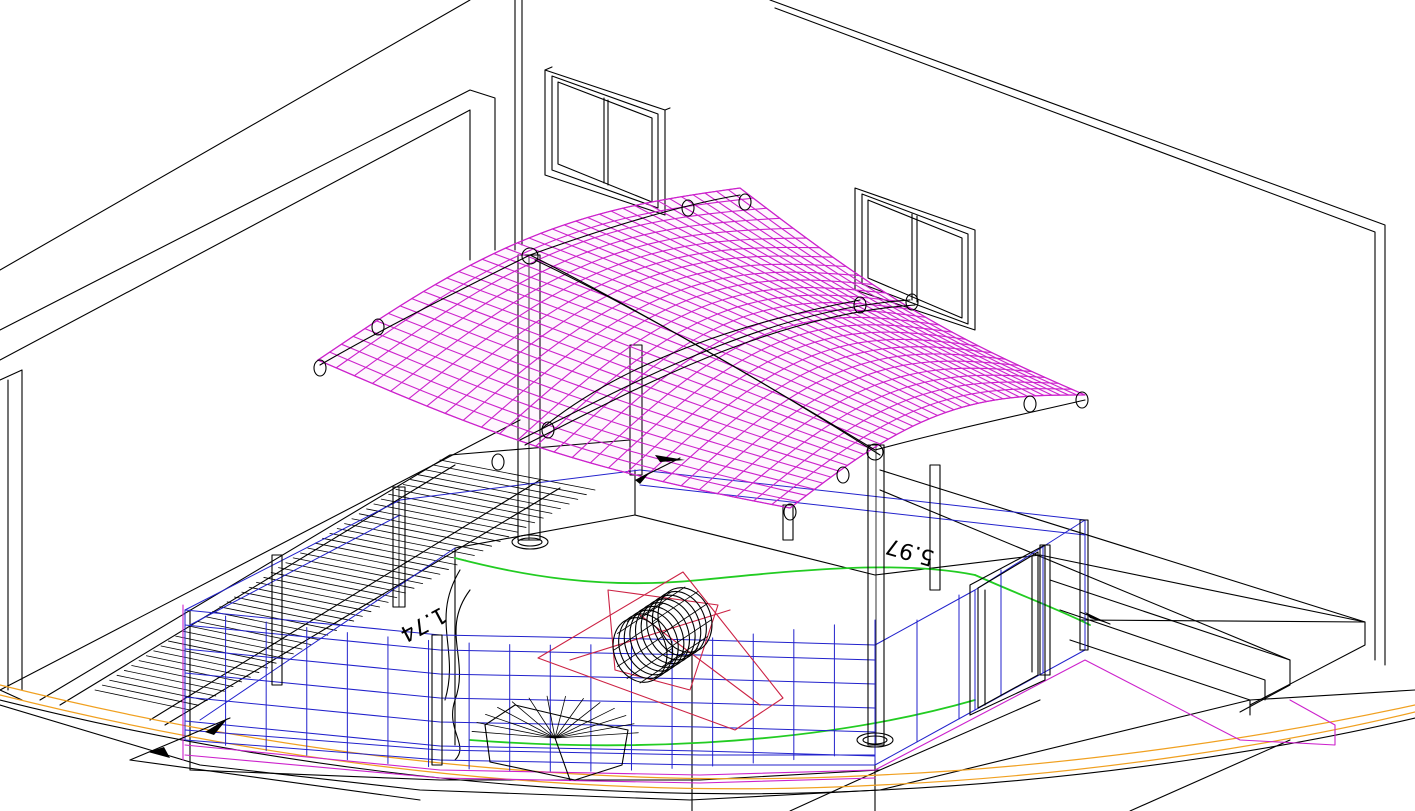  What do you see at coordinates (1122, 592) in the screenshot?
I see `right-steps` at bounding box center [1122, 592].